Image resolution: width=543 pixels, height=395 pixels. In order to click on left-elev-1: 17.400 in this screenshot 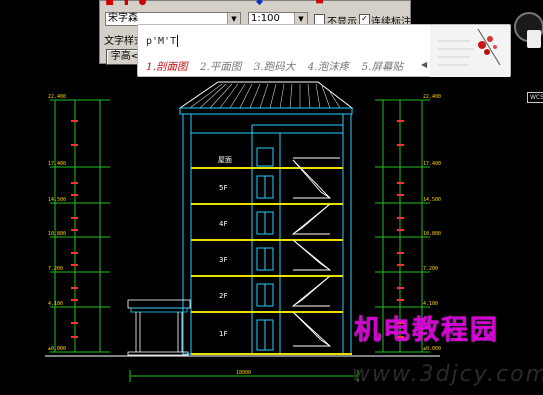, I will do `click(57, 164)`.